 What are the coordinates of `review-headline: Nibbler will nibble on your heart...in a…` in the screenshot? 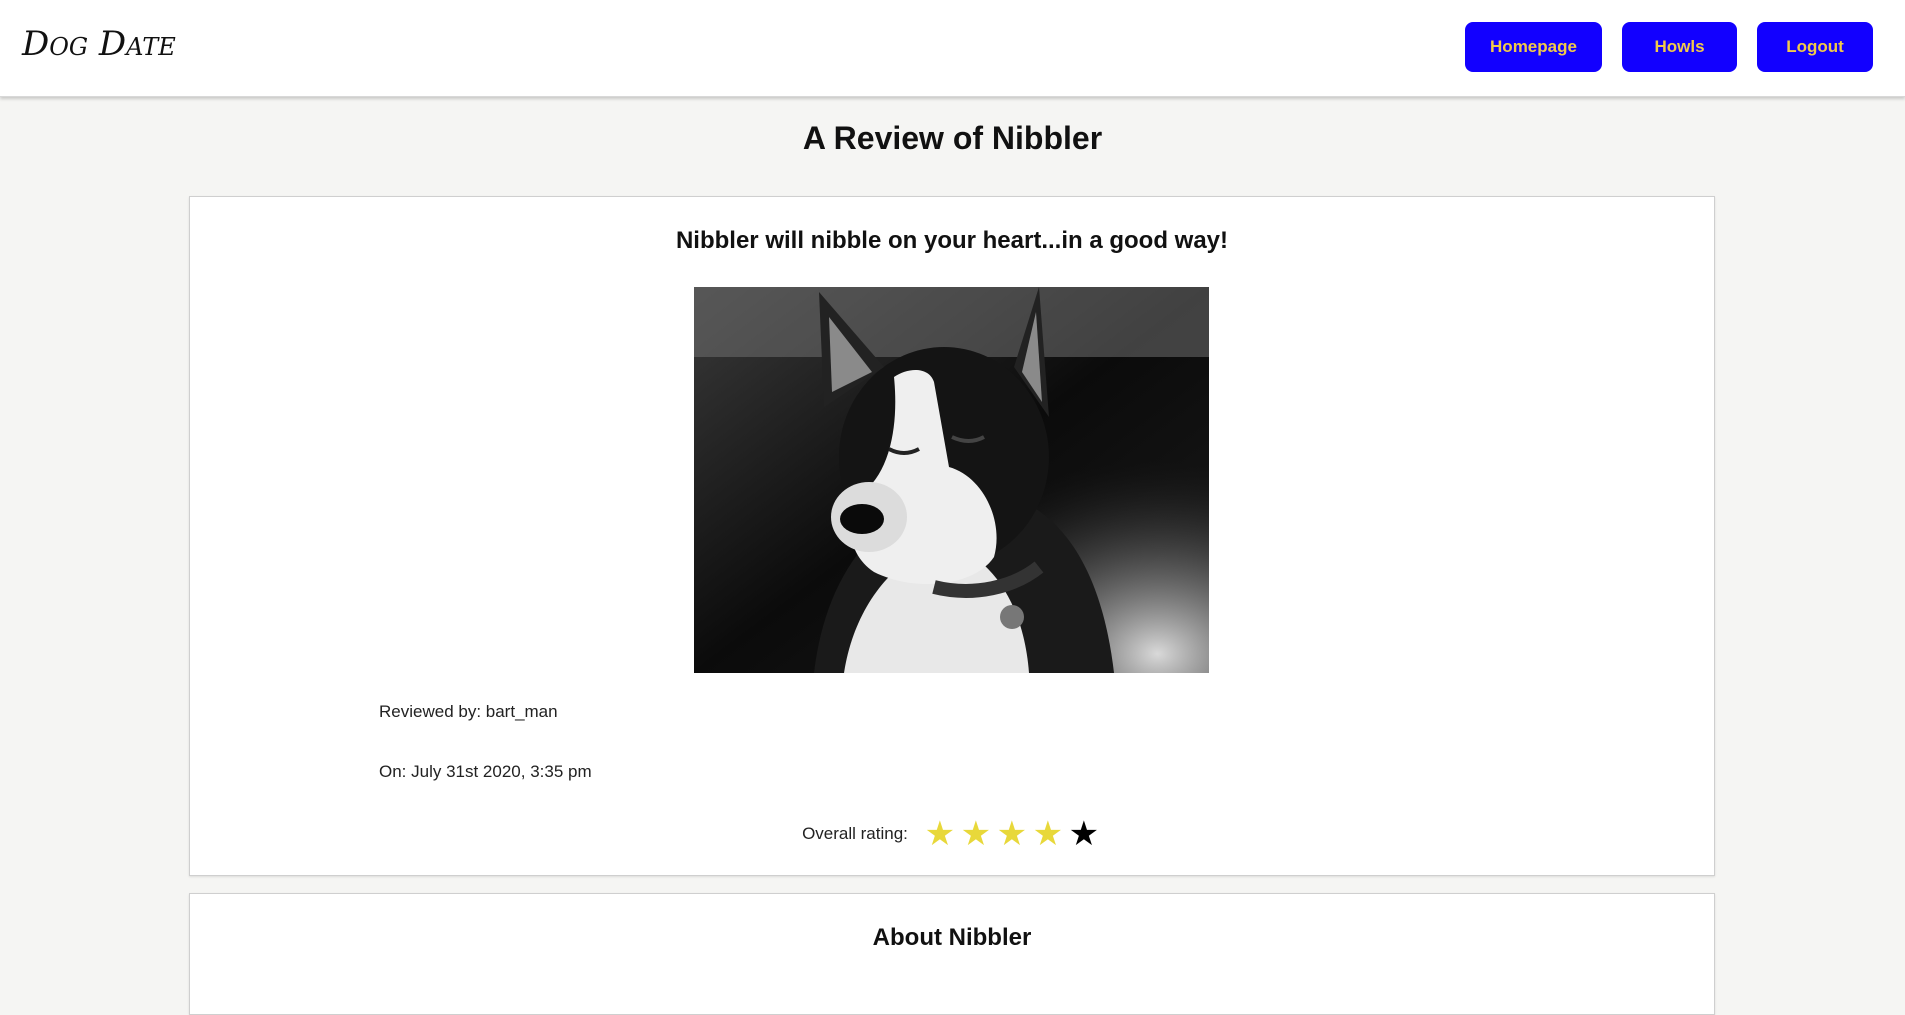 It's located at (952, 240).